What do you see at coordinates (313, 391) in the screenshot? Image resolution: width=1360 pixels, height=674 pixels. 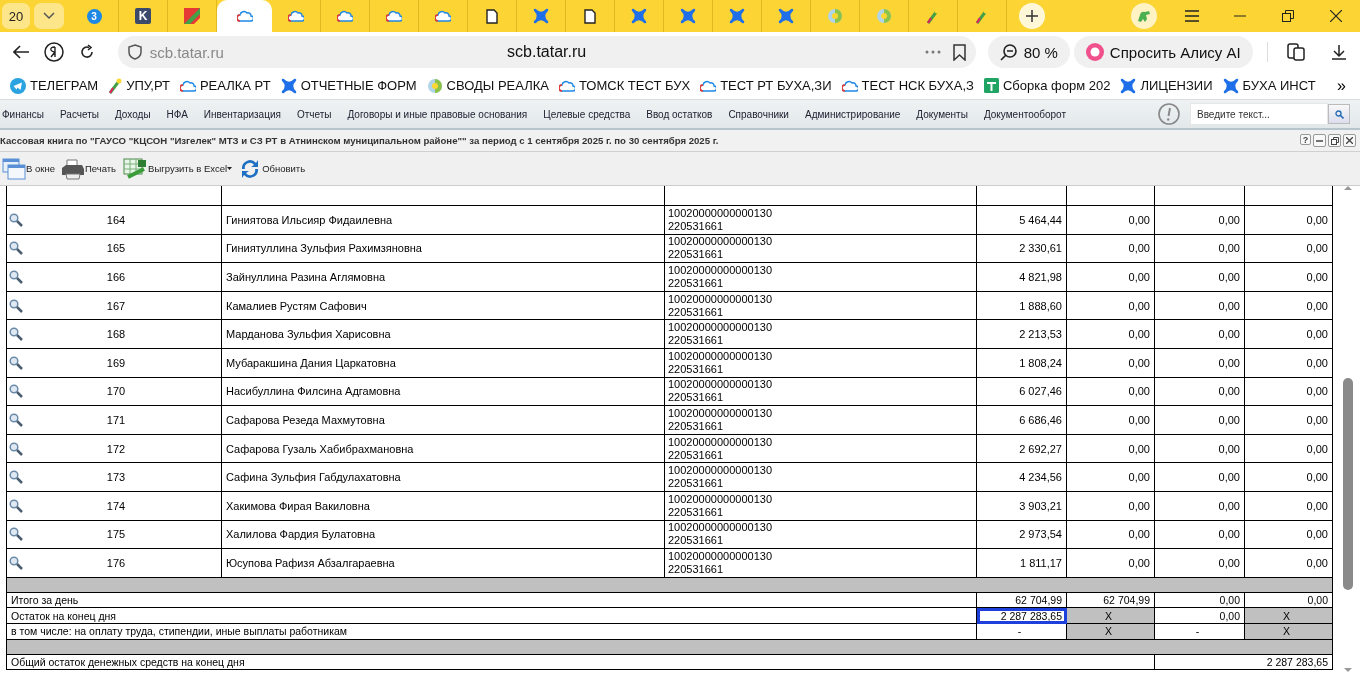 I see `employee-name: Насибуллина Филсина Адгамовна` at bounding box center [313, 391].